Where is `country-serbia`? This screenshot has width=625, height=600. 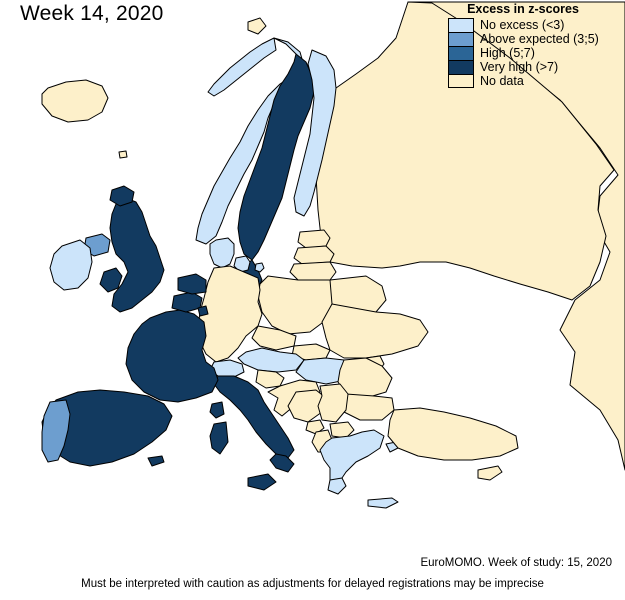
country-serbia is located at coordinates (333, 403).